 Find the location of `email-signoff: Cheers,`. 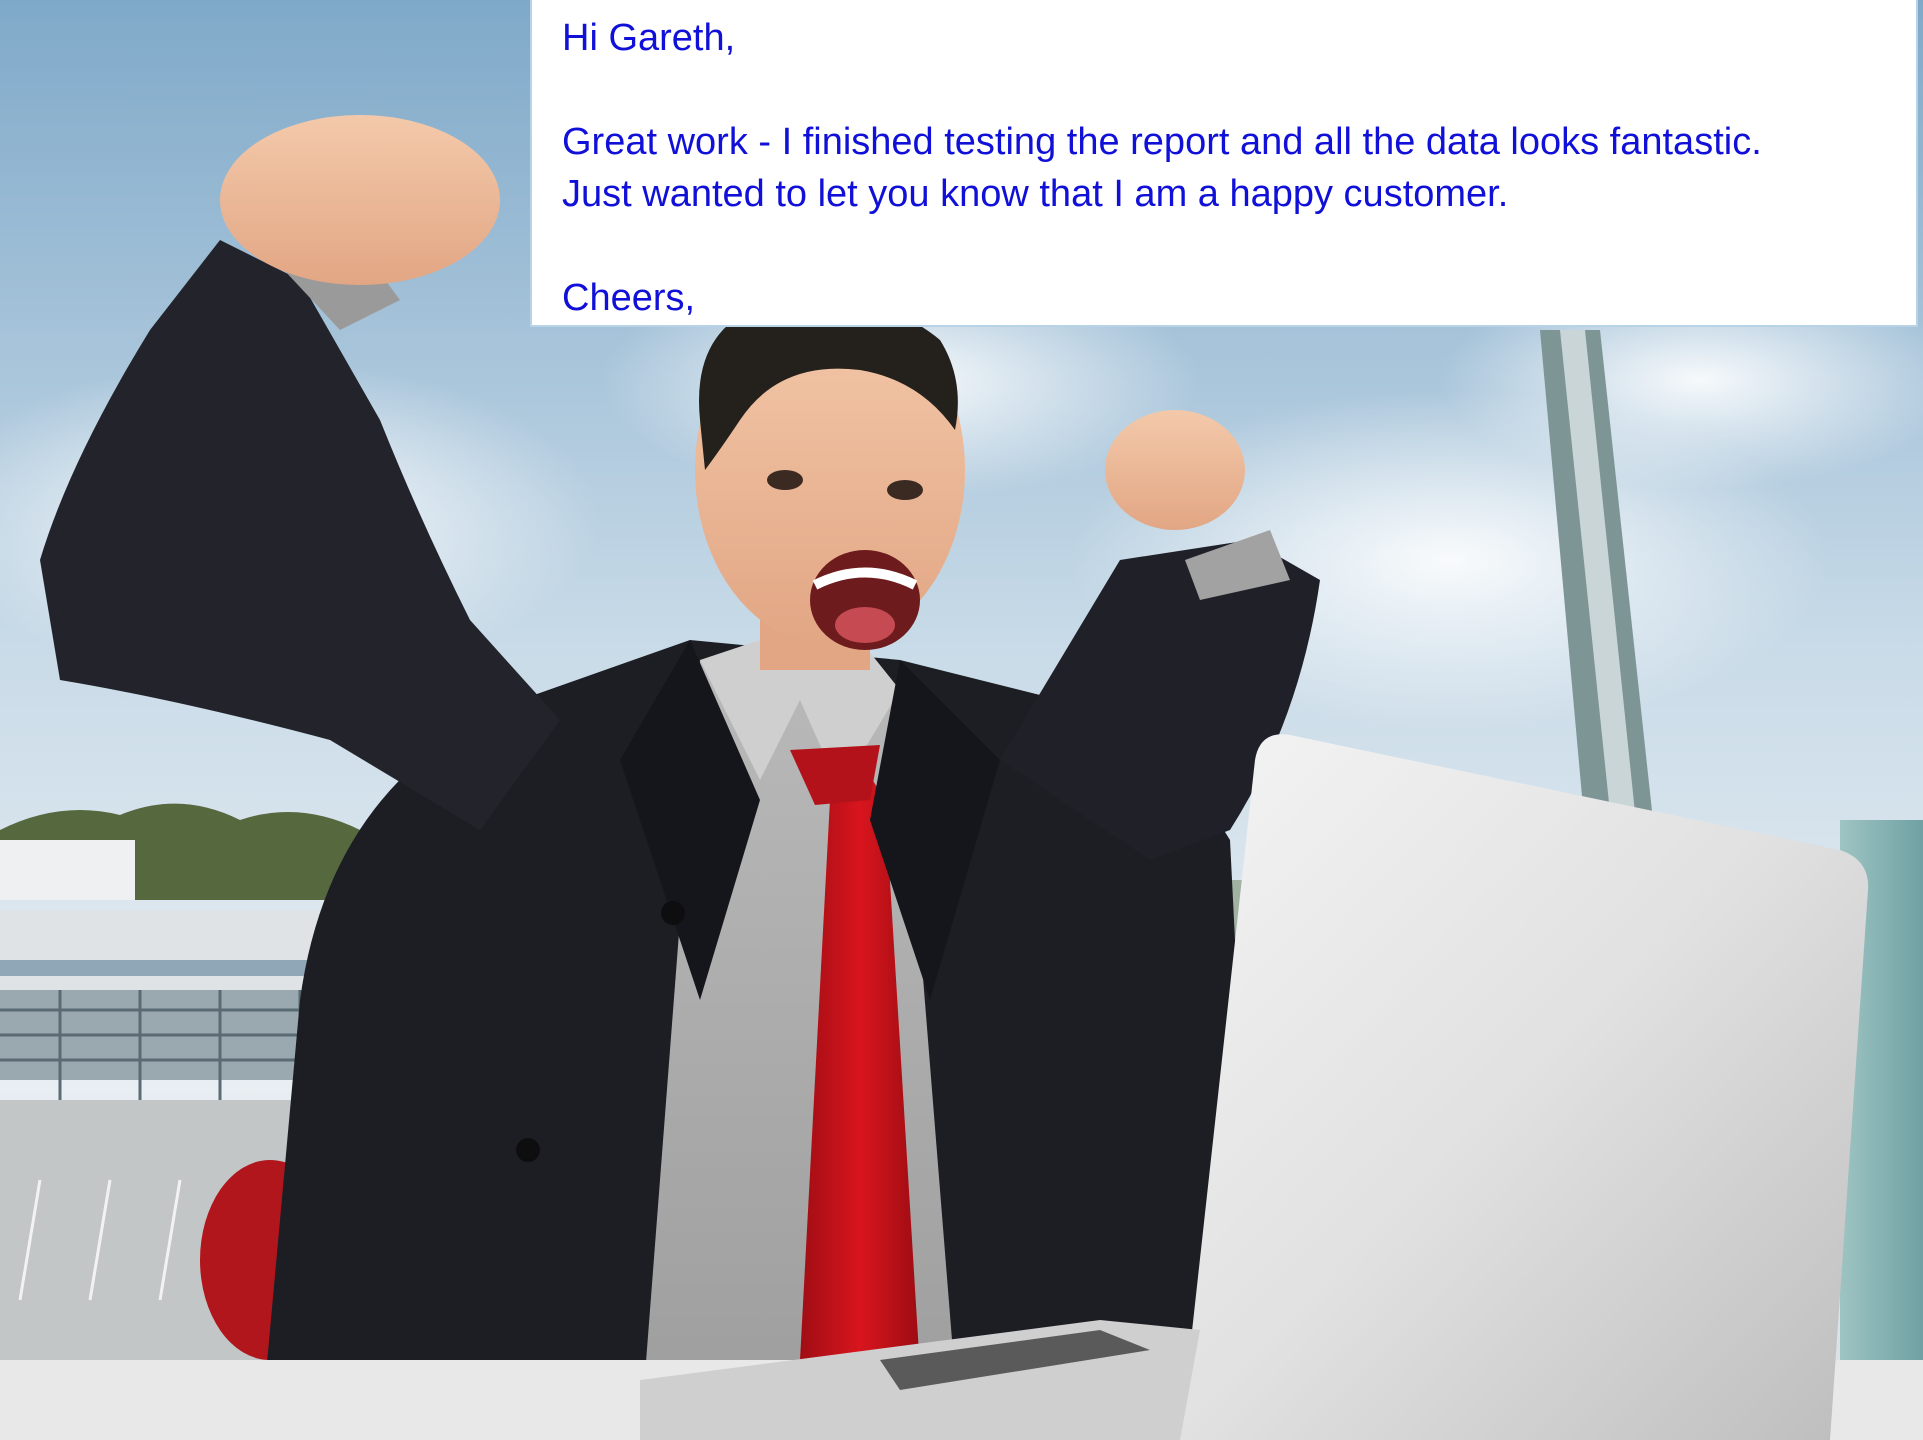

email-signoff: Cheers, is located at coordinates (629, 298).